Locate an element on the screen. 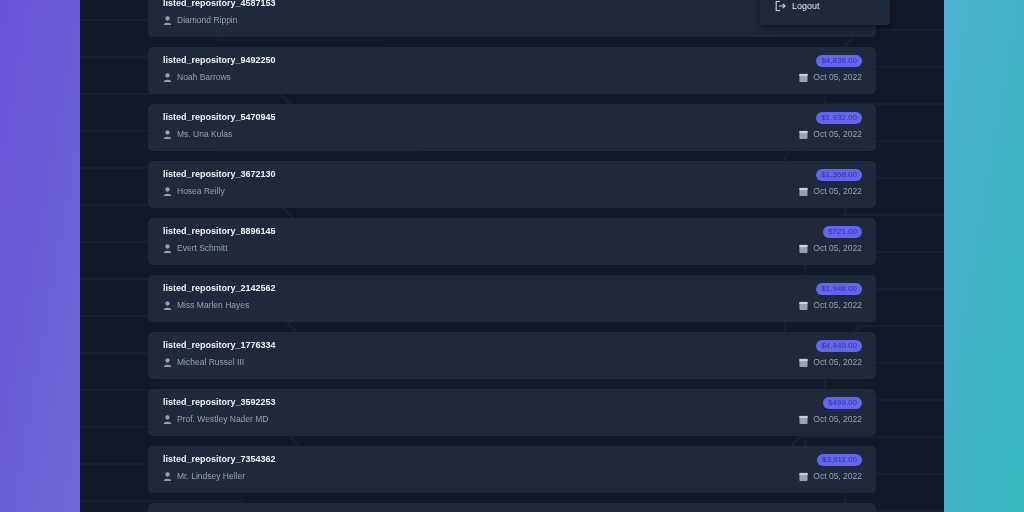 This screenshot has height=512, width=1024. repository-name: listed_repository_9492250 is located at coordinates (219, 60).